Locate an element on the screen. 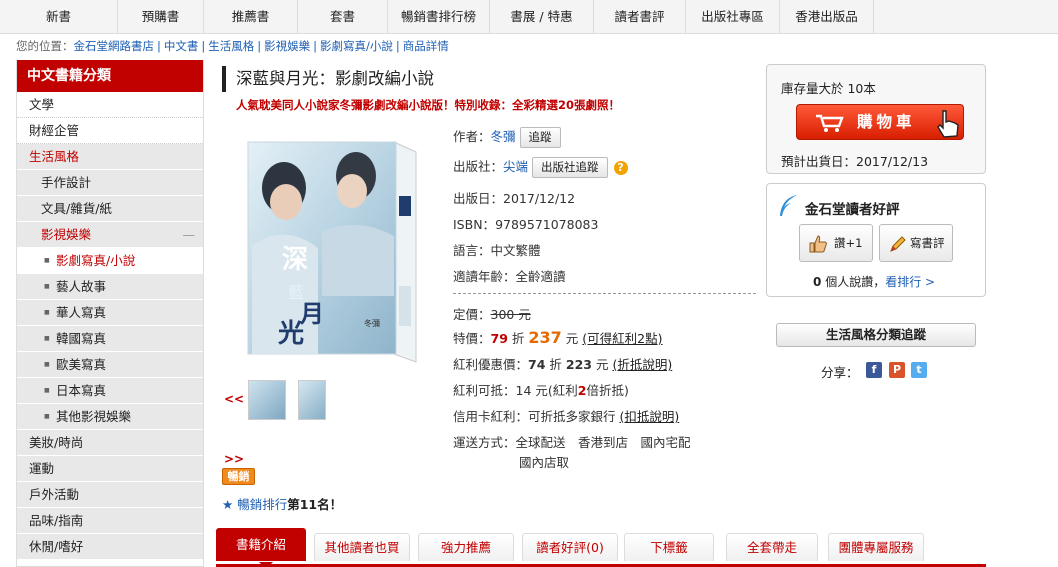 The height and width of the screenshot is (567, 1058). book-cover: 深 藍 月 光 冬彌 is located at coordinates (331, 250).